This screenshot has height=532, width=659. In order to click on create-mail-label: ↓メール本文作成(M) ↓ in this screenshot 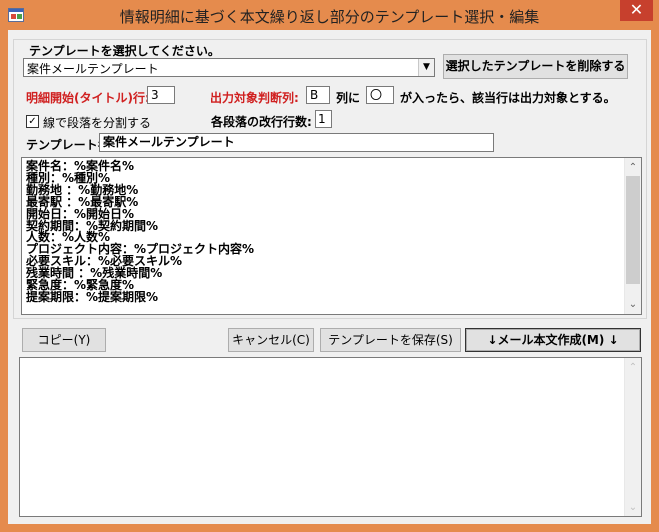, I will do `click(553, 340)`.